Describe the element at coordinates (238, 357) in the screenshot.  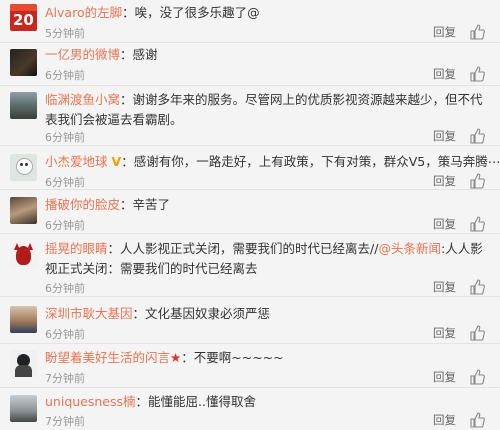
I see `comment-text: 不要啊~~~~~` at that location.